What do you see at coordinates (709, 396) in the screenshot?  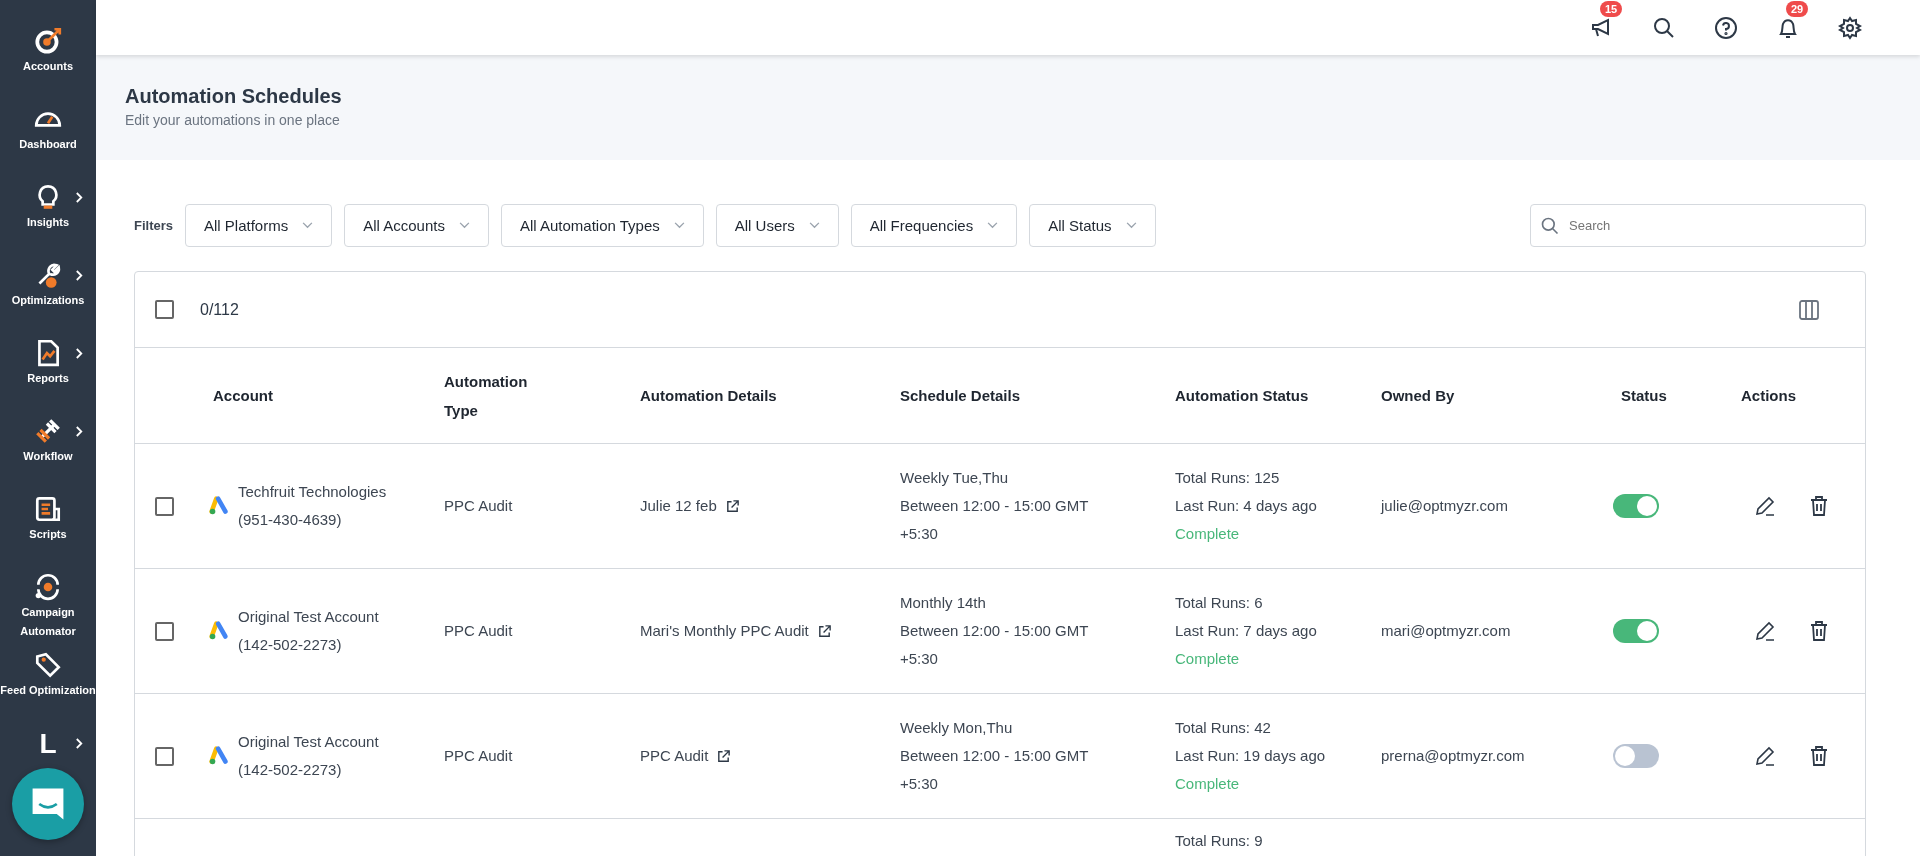 I see `column-header: Automation Details` at bounding box center [709, 396].